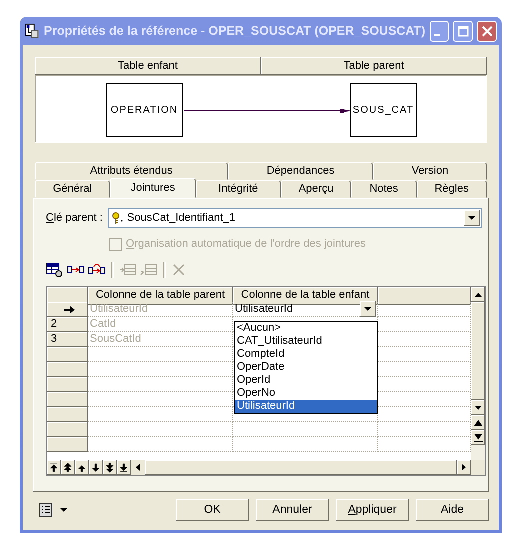 This screenshot has height=551, width=530. What do you see at coordinates (212, 510) in the screenshot?
I see `dialog-button: OK` at bounding box center [212, 510].